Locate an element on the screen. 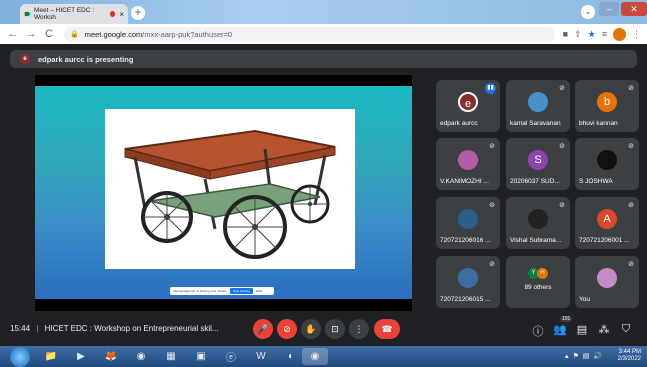 The height and width of the screenshot is (367, 647). presenter-avatar: e is located at coordinates (25, 59).